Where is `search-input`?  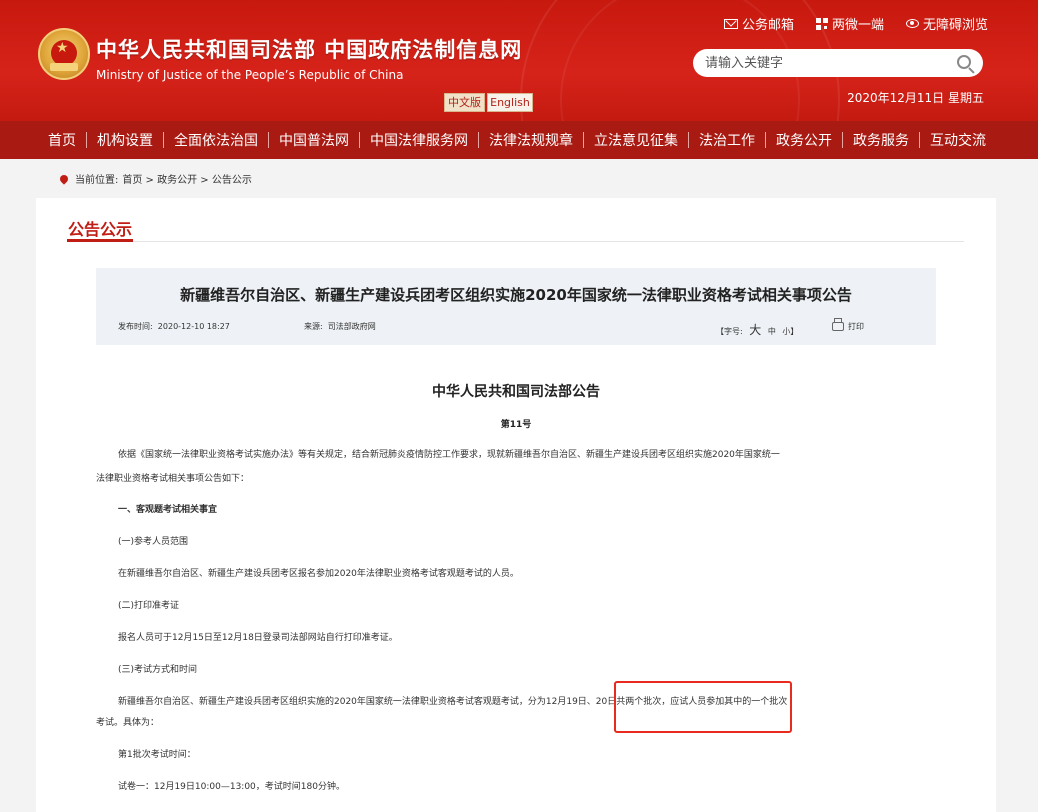
search-input is located at coordinates (825, 63).